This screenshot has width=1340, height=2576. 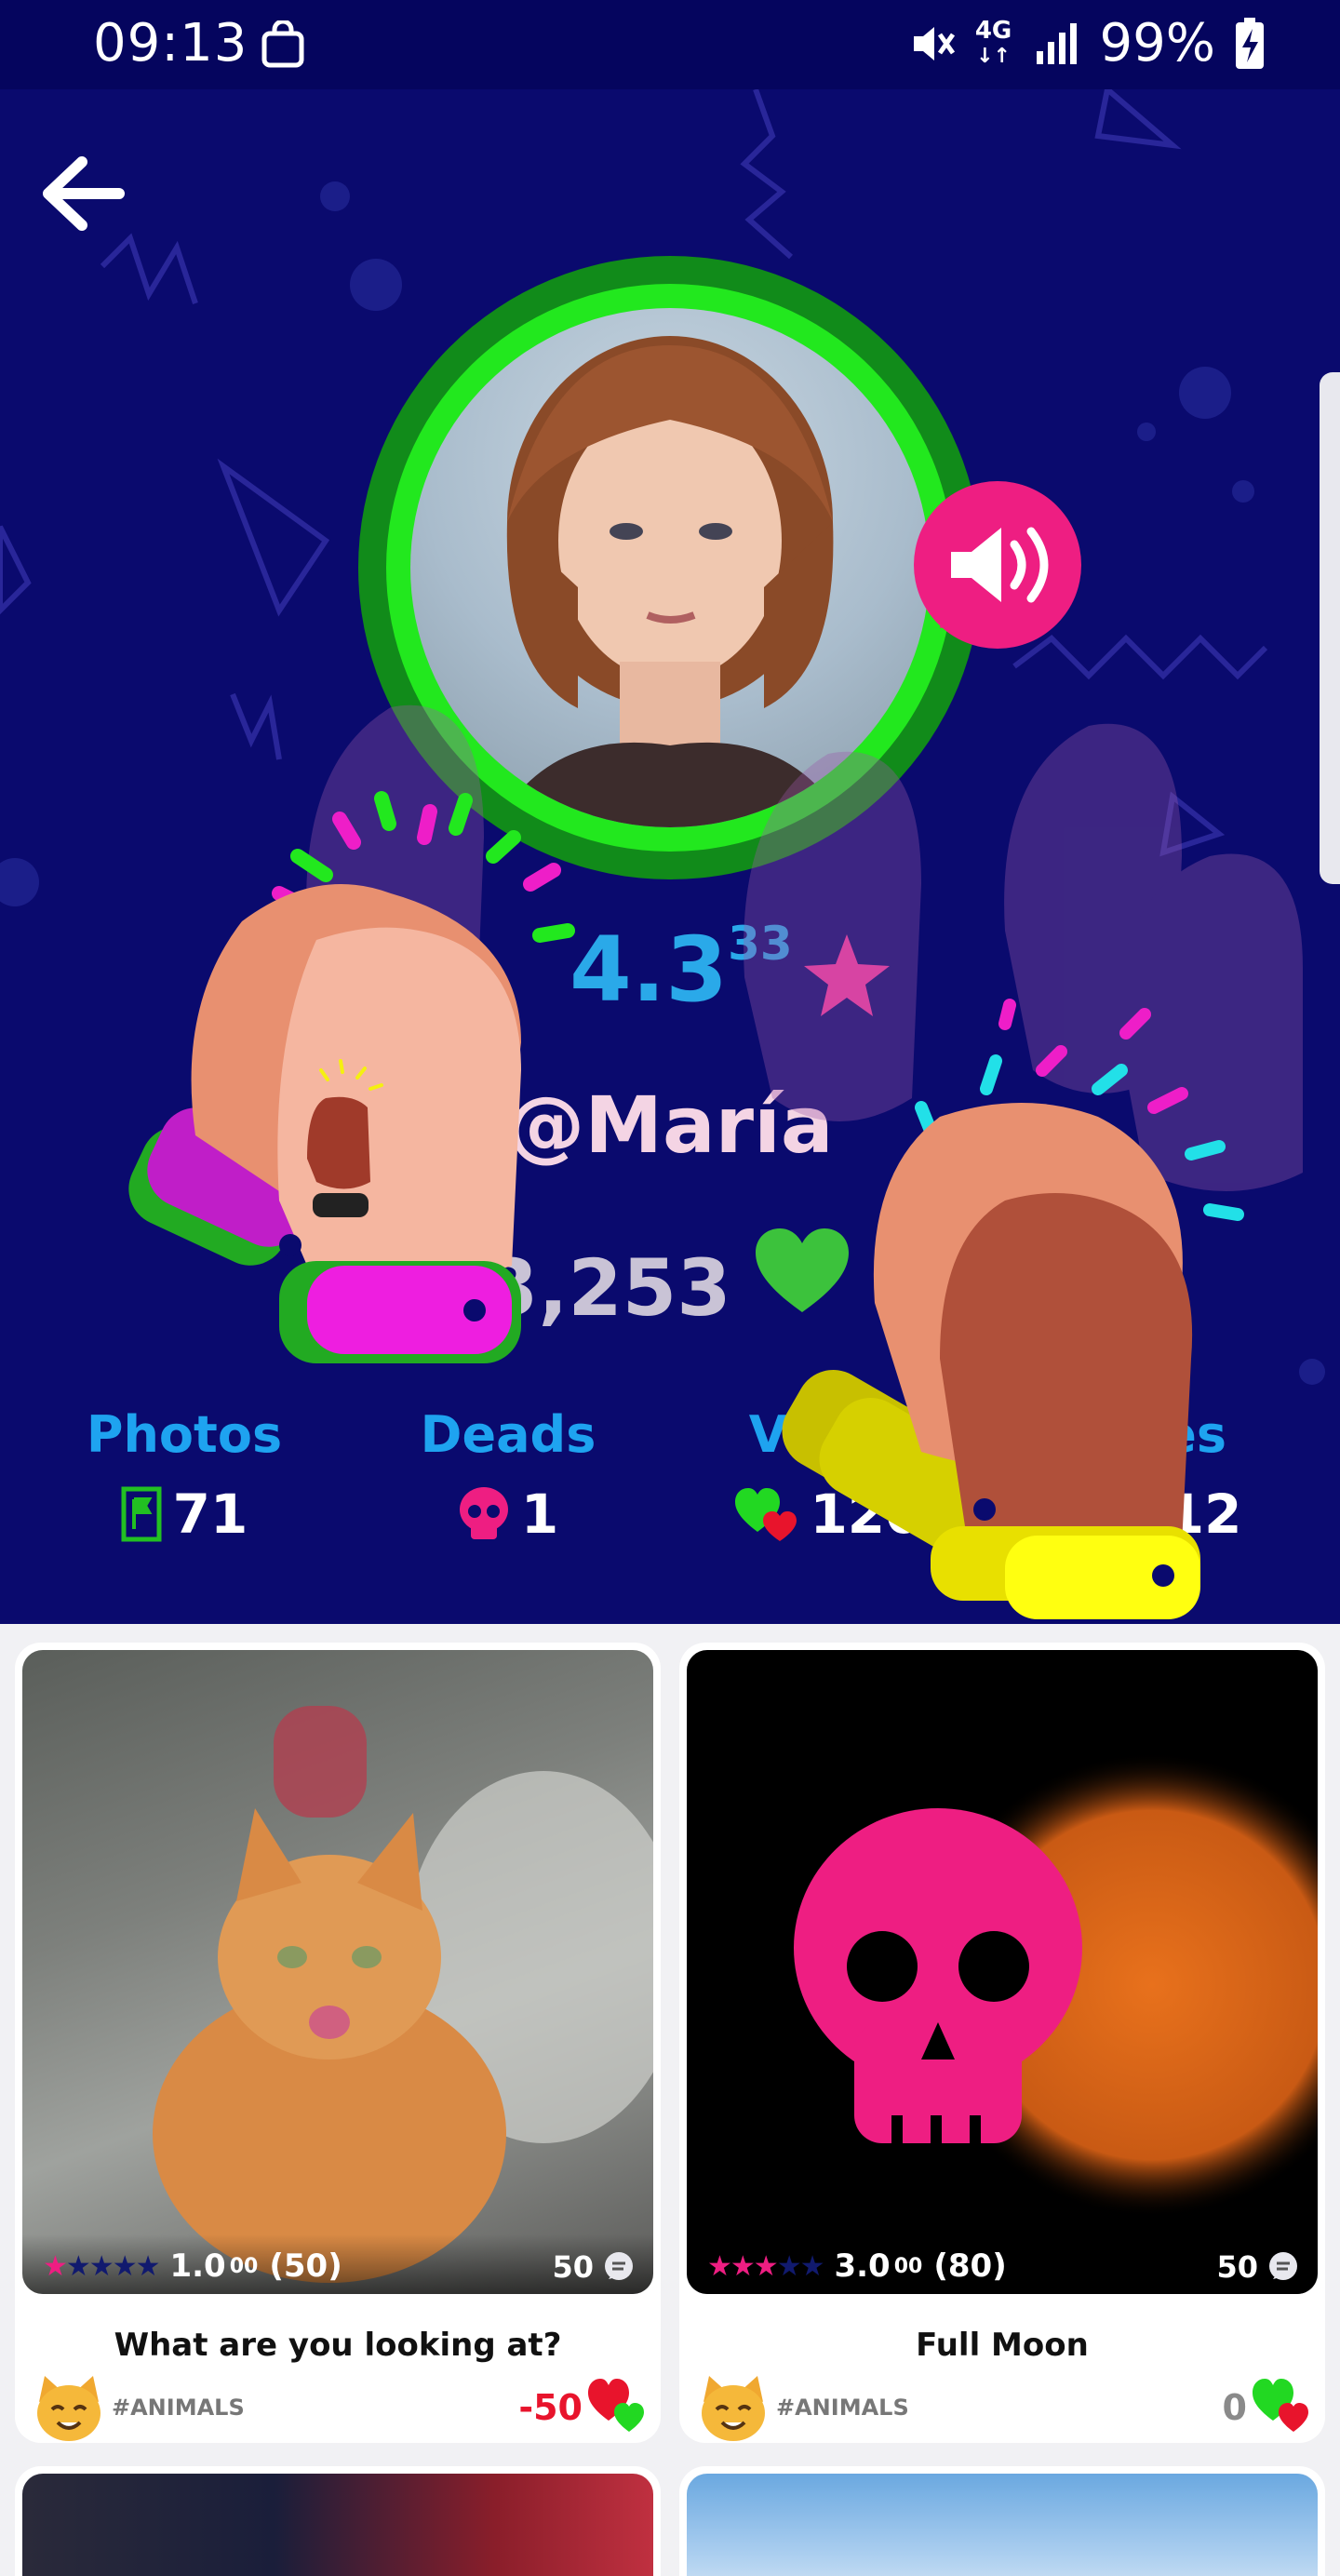 What do you see at coordinates (993, 42) in the screenshot?
I see `network-type: 4G ↓↑` at bounding box center [993, 42].